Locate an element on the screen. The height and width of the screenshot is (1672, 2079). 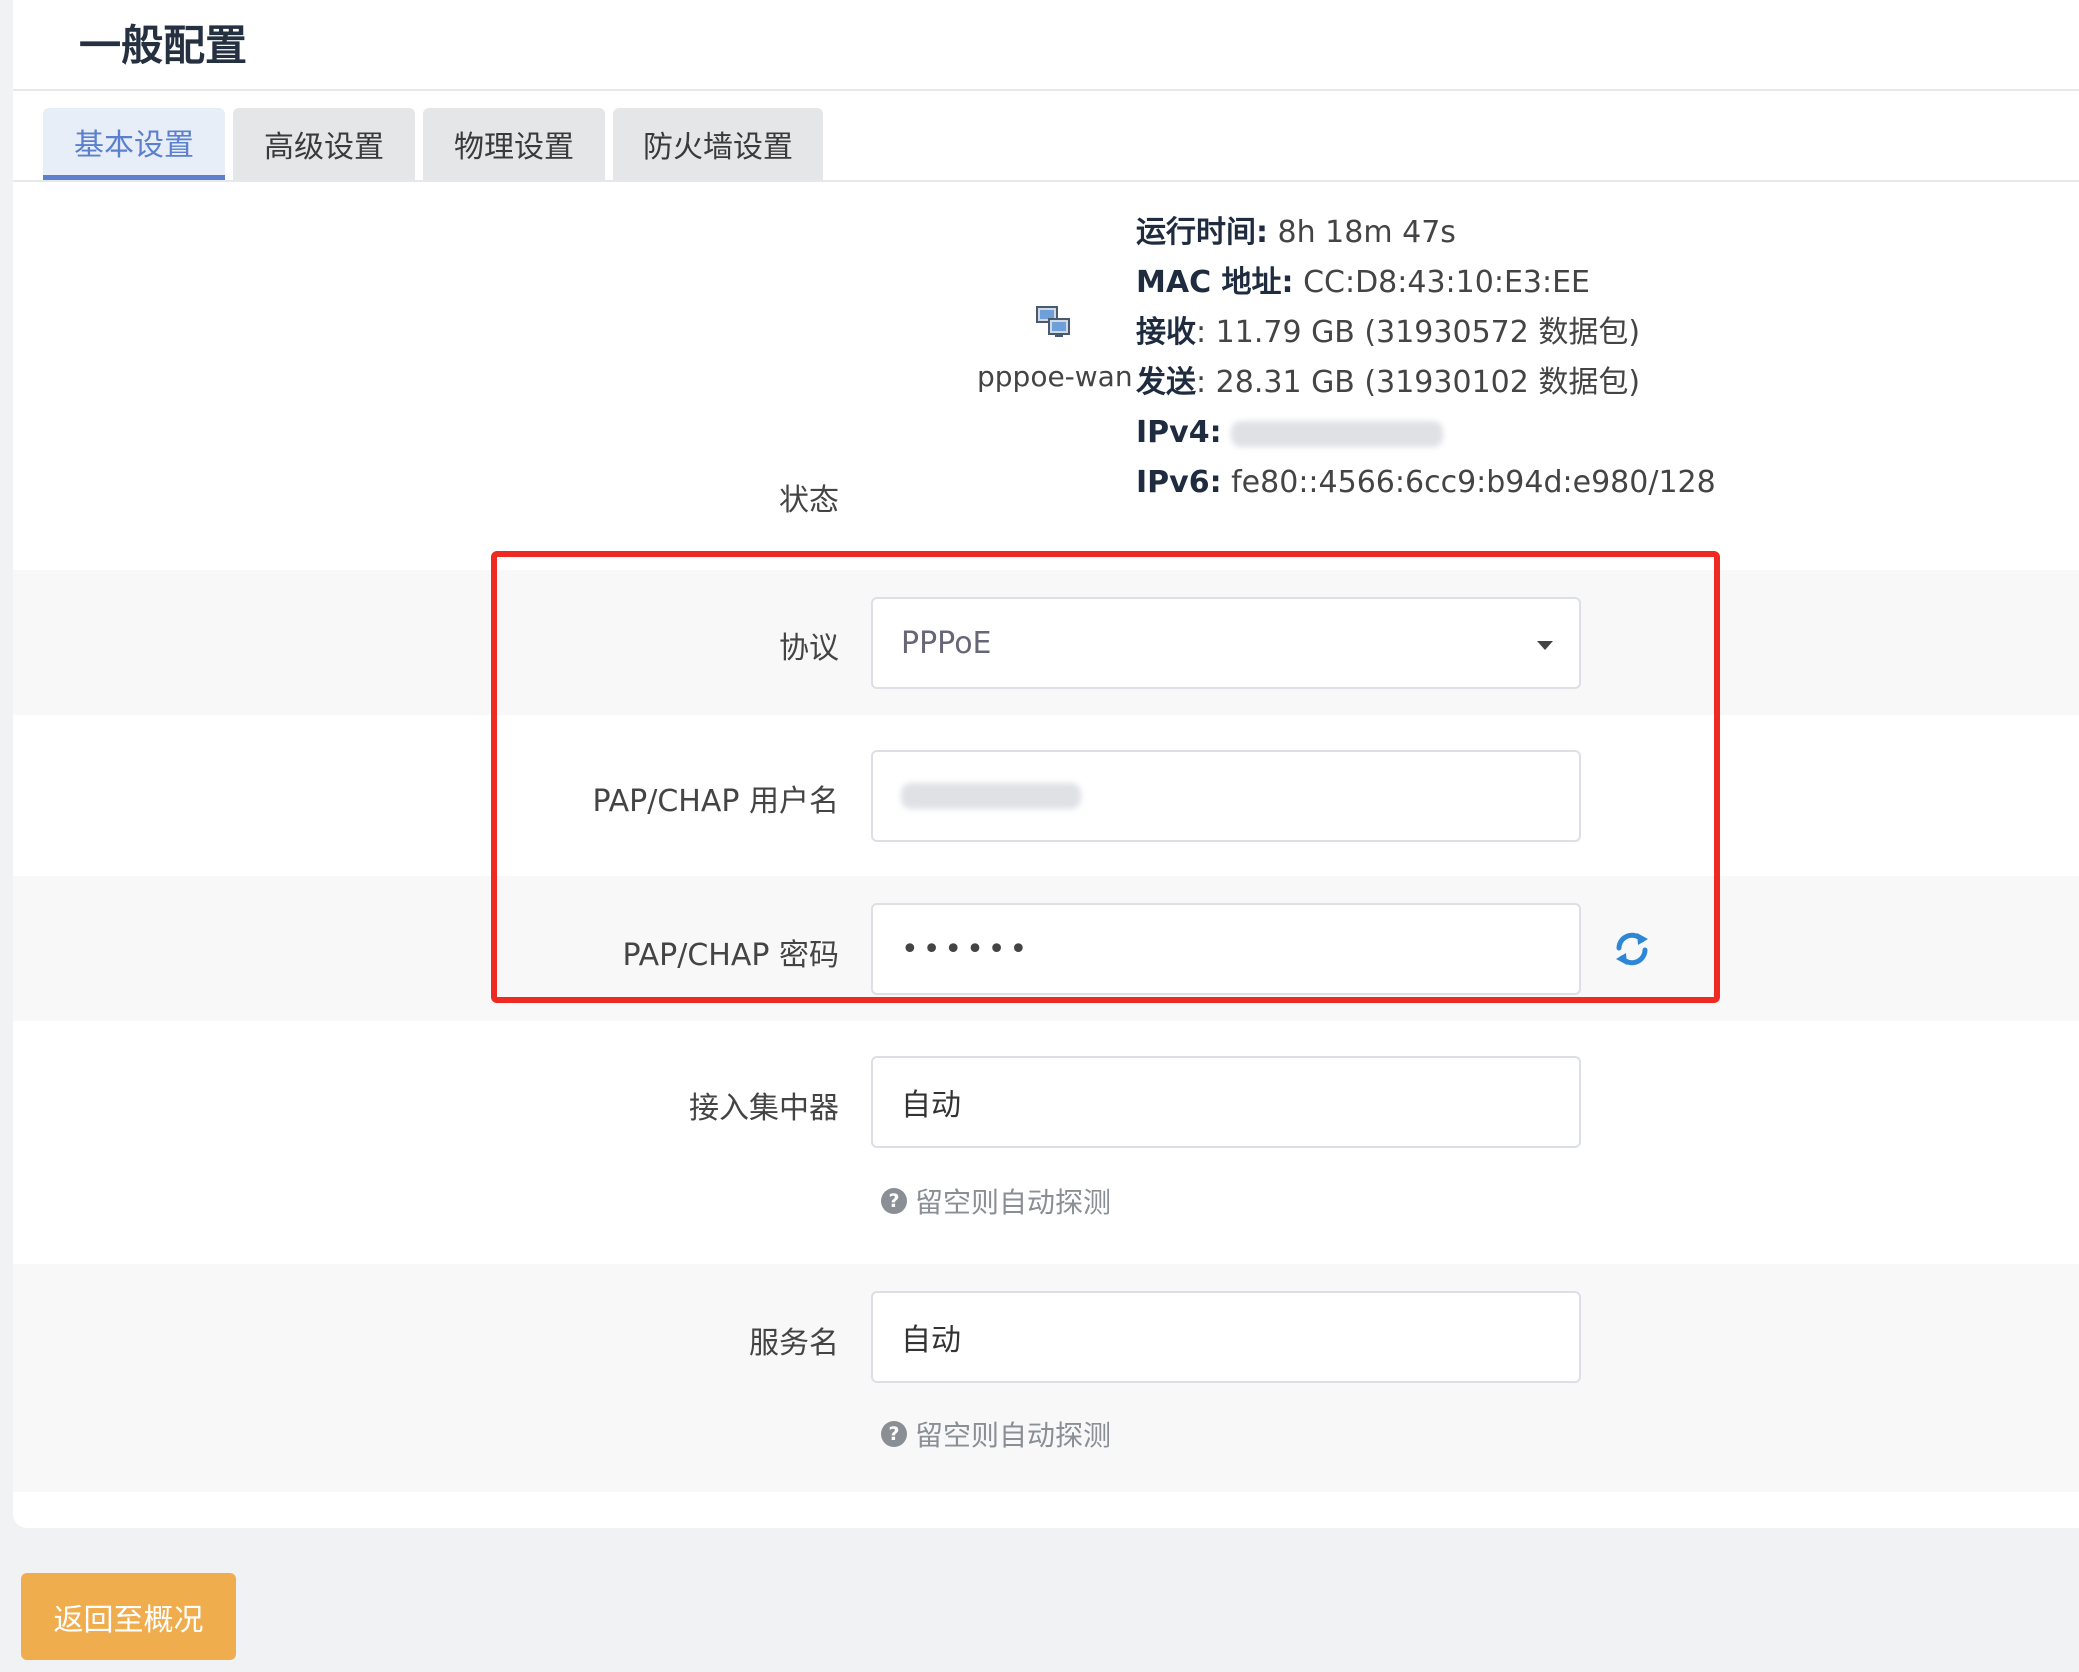
network-interface-icon is located at coordinates (1054, 324).